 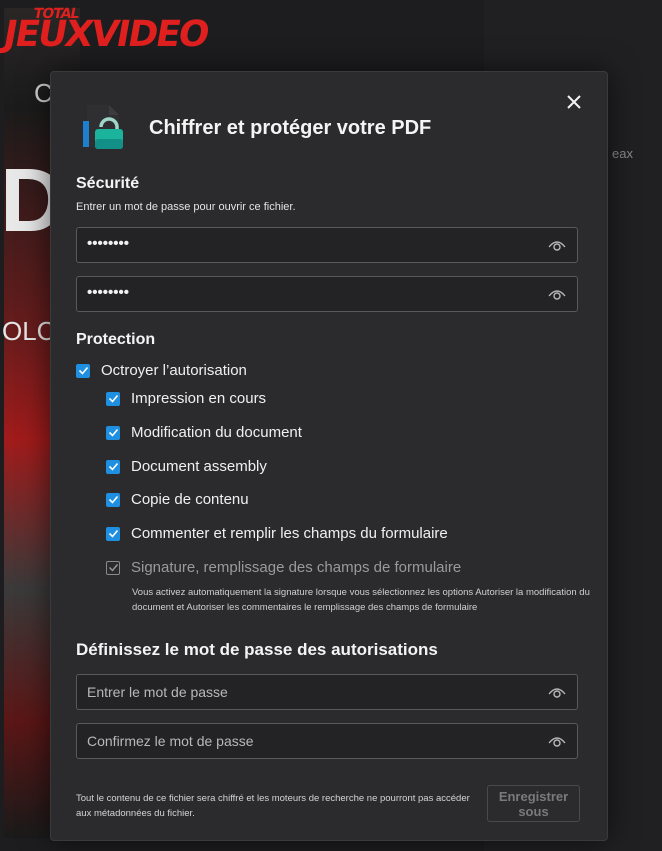 I want to click on permissions-confirm-input, so click(x=302, y=741).